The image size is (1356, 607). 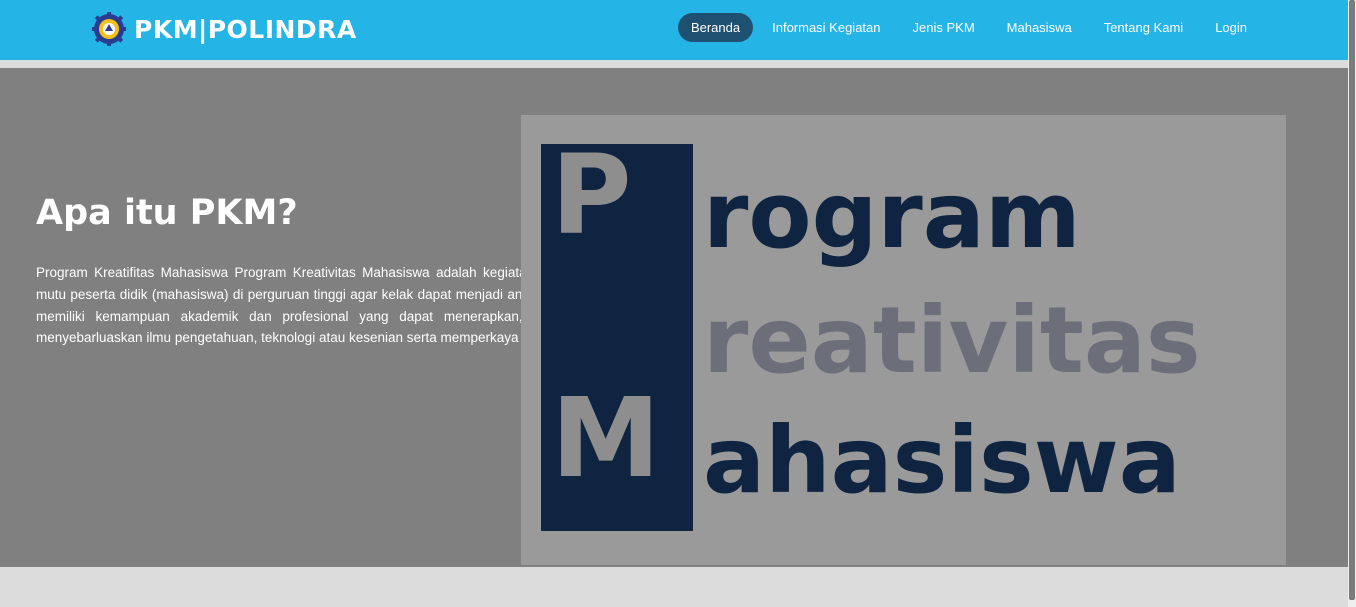 I want to click on hero-title: Apa itu PKM?, so click(x=167, y=213).